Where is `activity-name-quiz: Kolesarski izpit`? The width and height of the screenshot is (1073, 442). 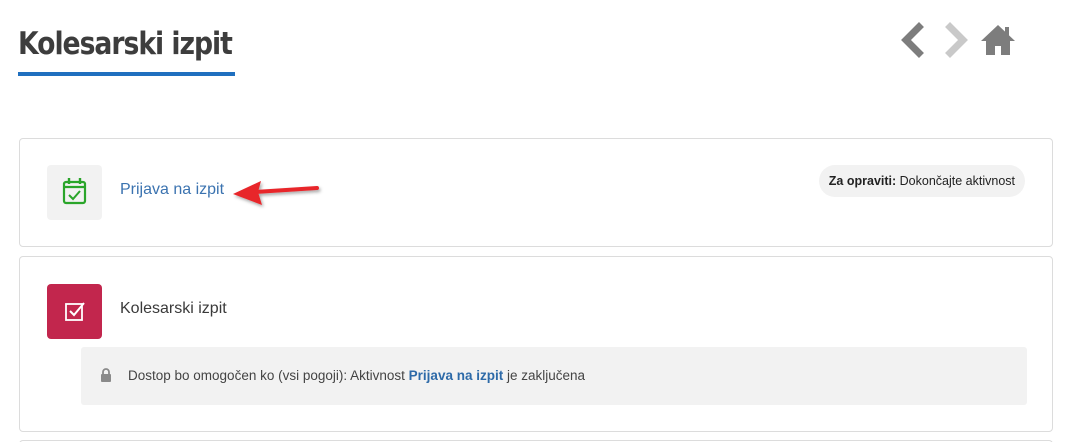
activity-name-quiz: Kolesarski izpit is located at coordinates (173, 309).